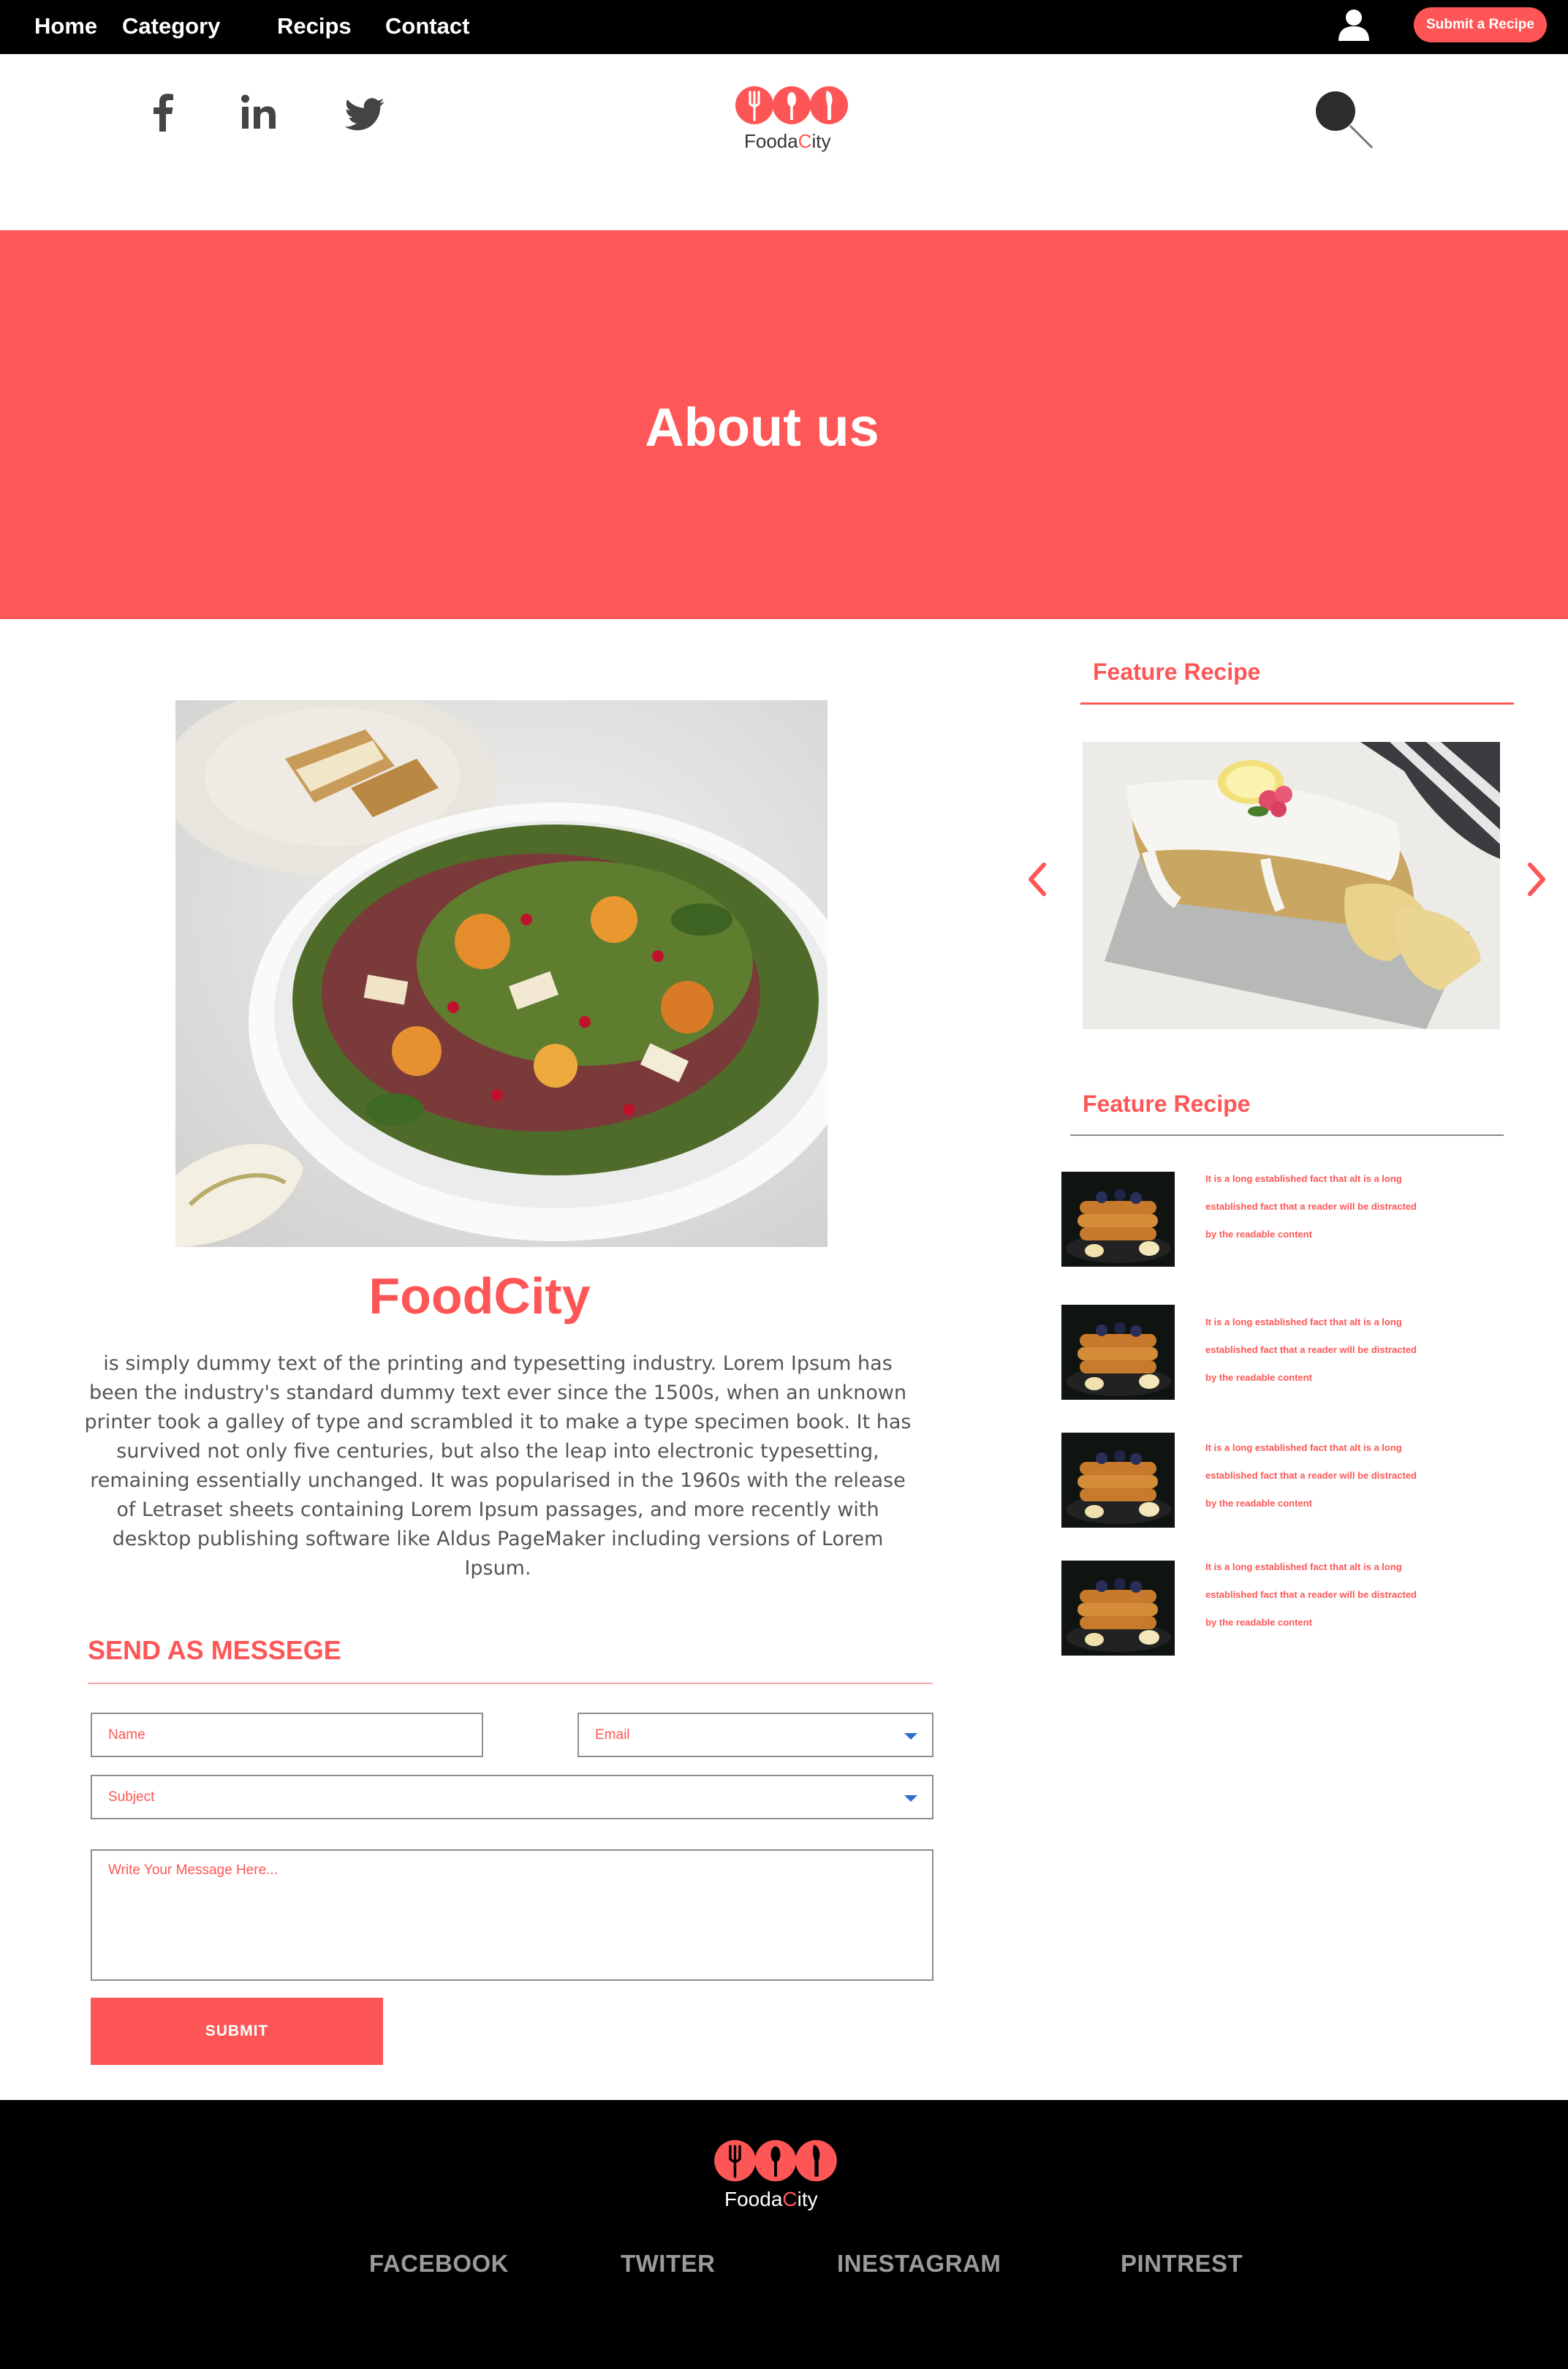  What do you see at coordinates (501, 974) in the screenshot?
I see `salad-photo` at bounding box center [501, 974].